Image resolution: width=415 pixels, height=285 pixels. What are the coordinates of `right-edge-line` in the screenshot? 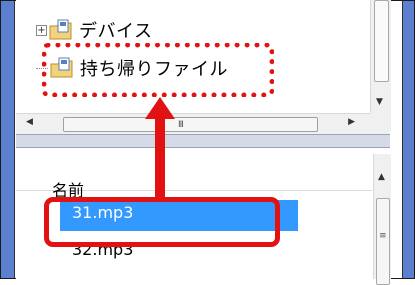 It's located at (402, 139).